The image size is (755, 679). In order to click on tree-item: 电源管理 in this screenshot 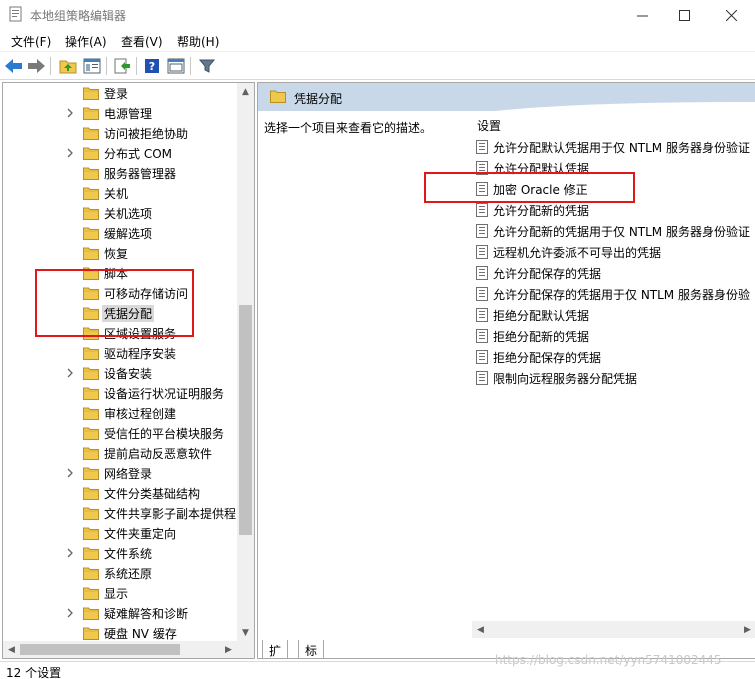, I will do `click(120, 113)`.